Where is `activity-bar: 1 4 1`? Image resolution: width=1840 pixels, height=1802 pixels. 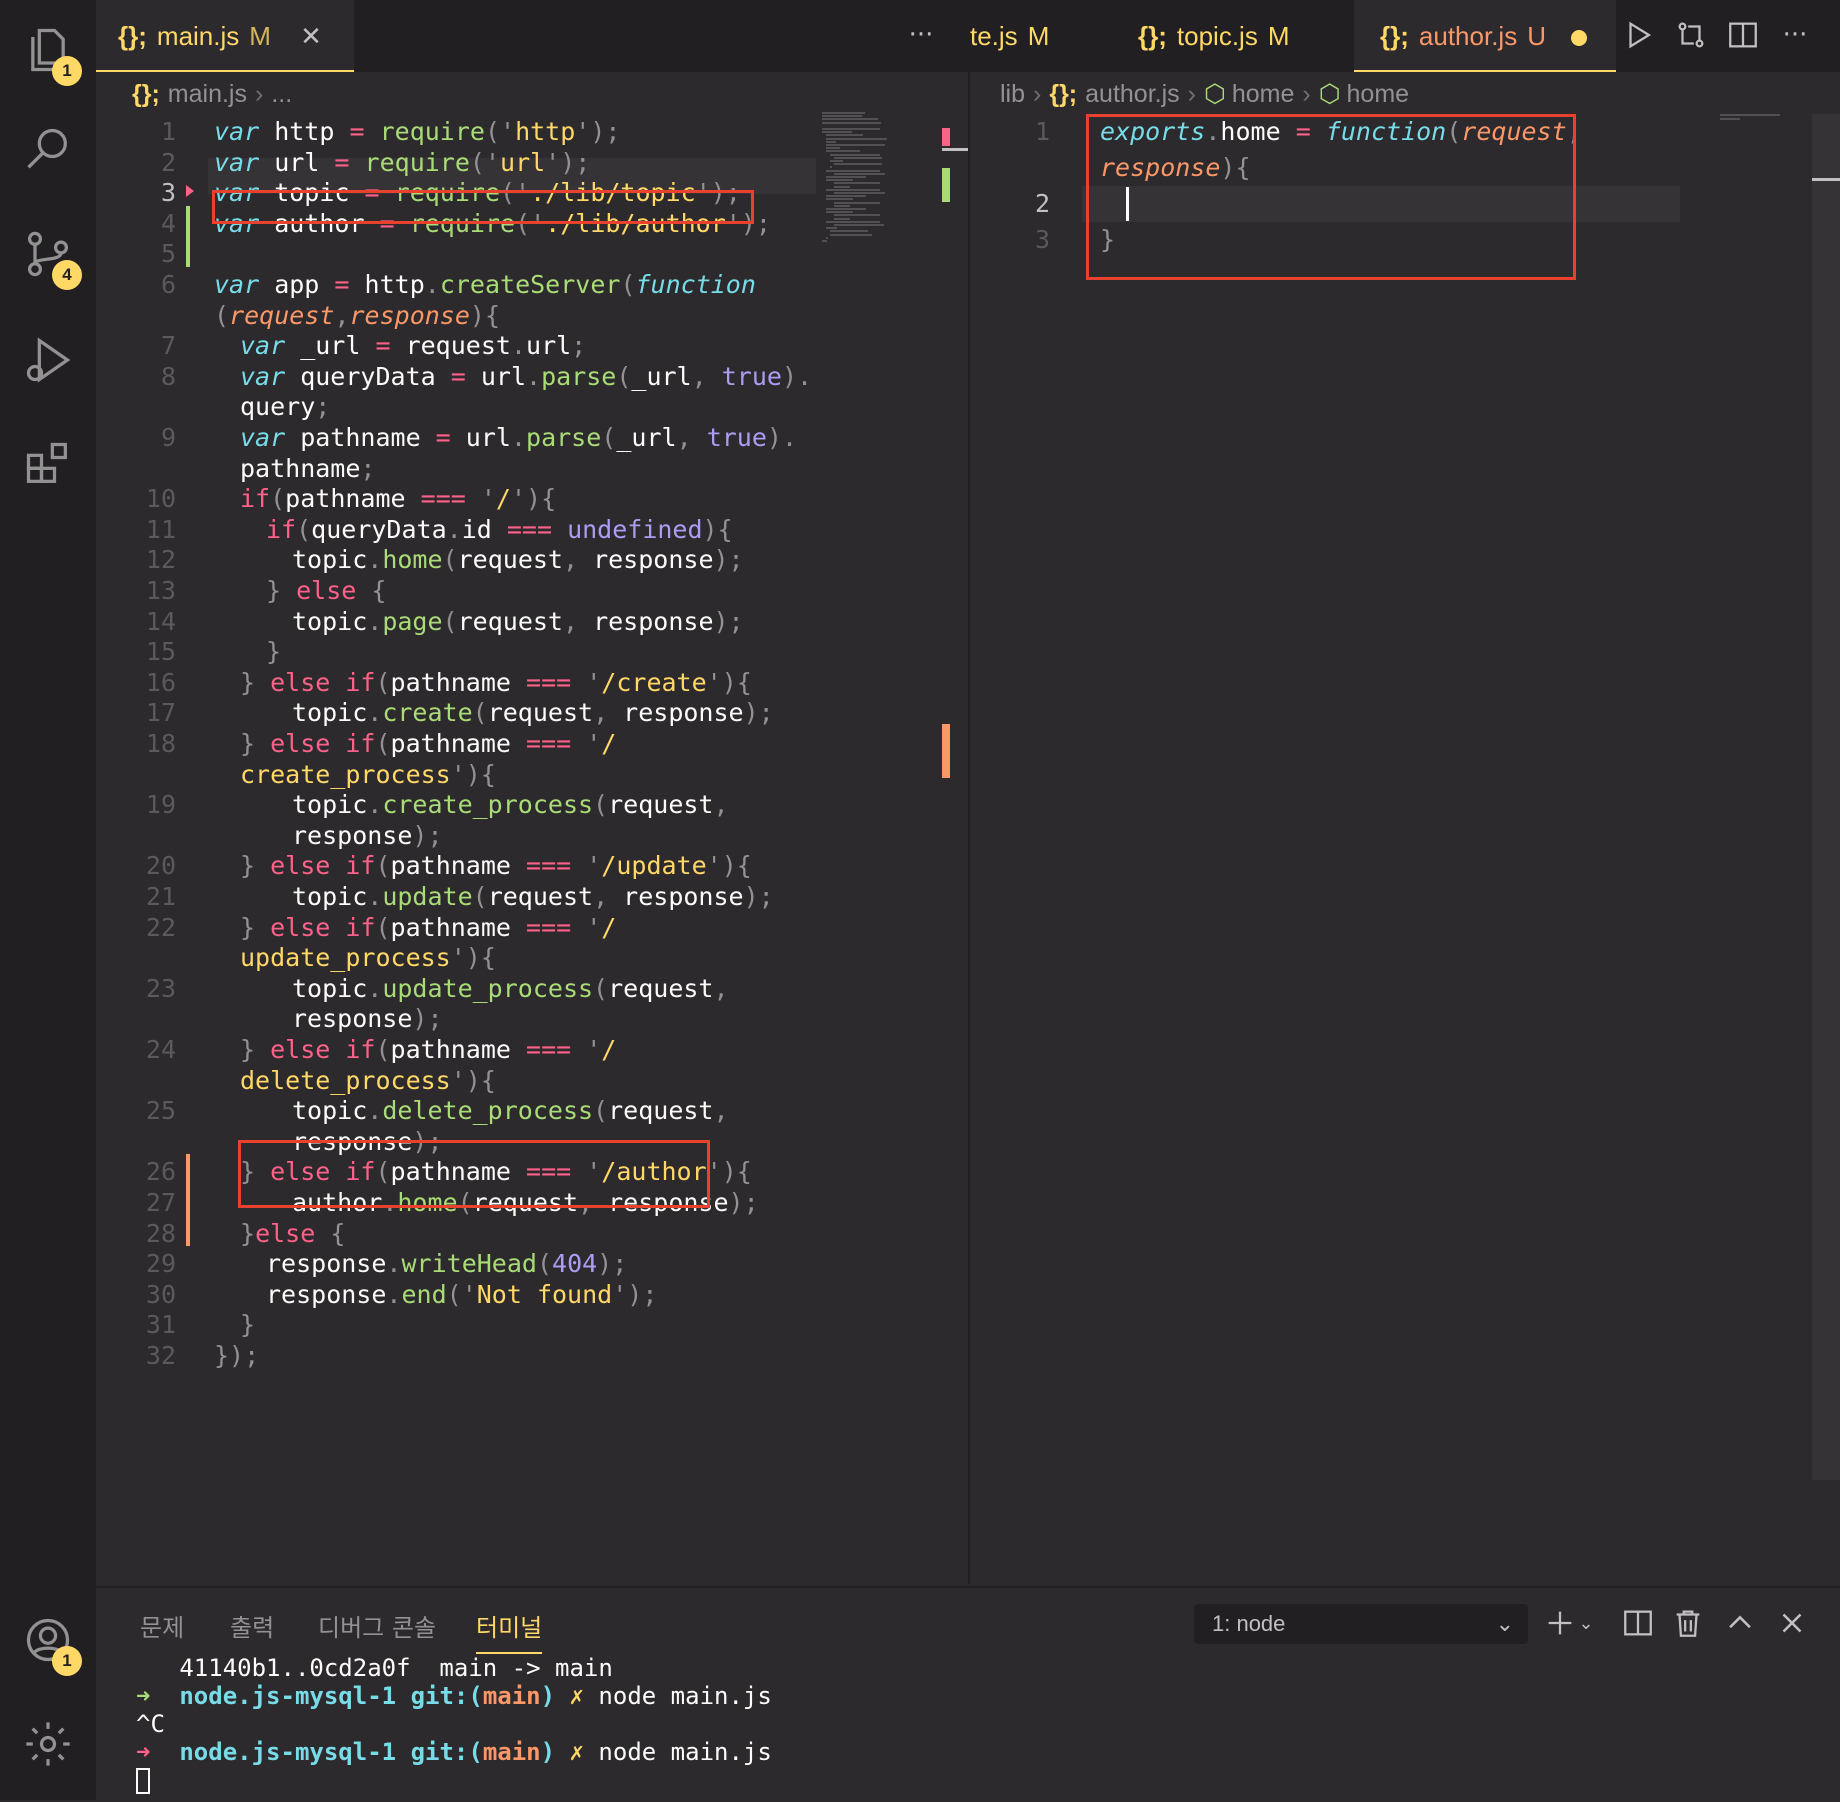 activity-bar: 1 4 1 is located at coordinates (48, 900).